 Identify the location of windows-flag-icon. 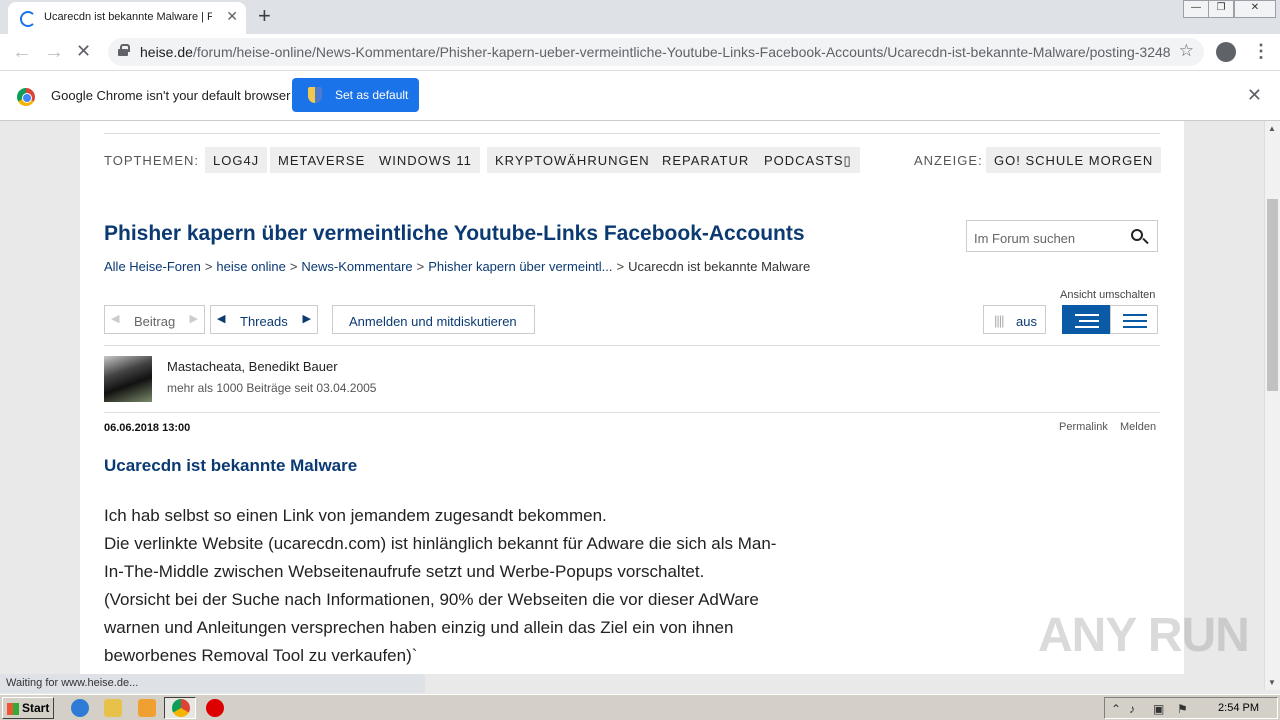
(13, 709).